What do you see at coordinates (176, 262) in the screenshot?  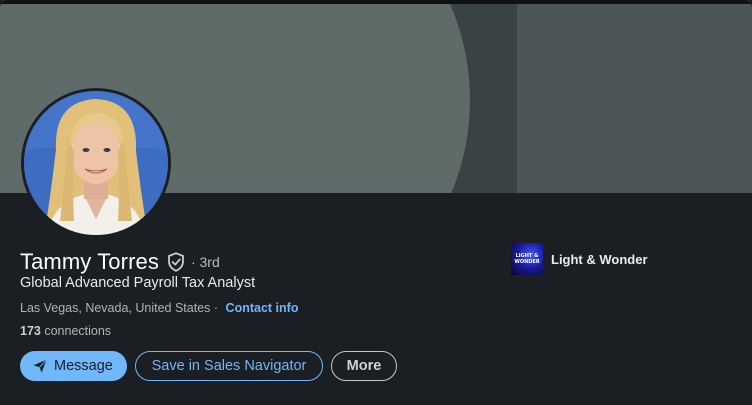 I see `verified-shield-icon` at bounding box center [176, 262].